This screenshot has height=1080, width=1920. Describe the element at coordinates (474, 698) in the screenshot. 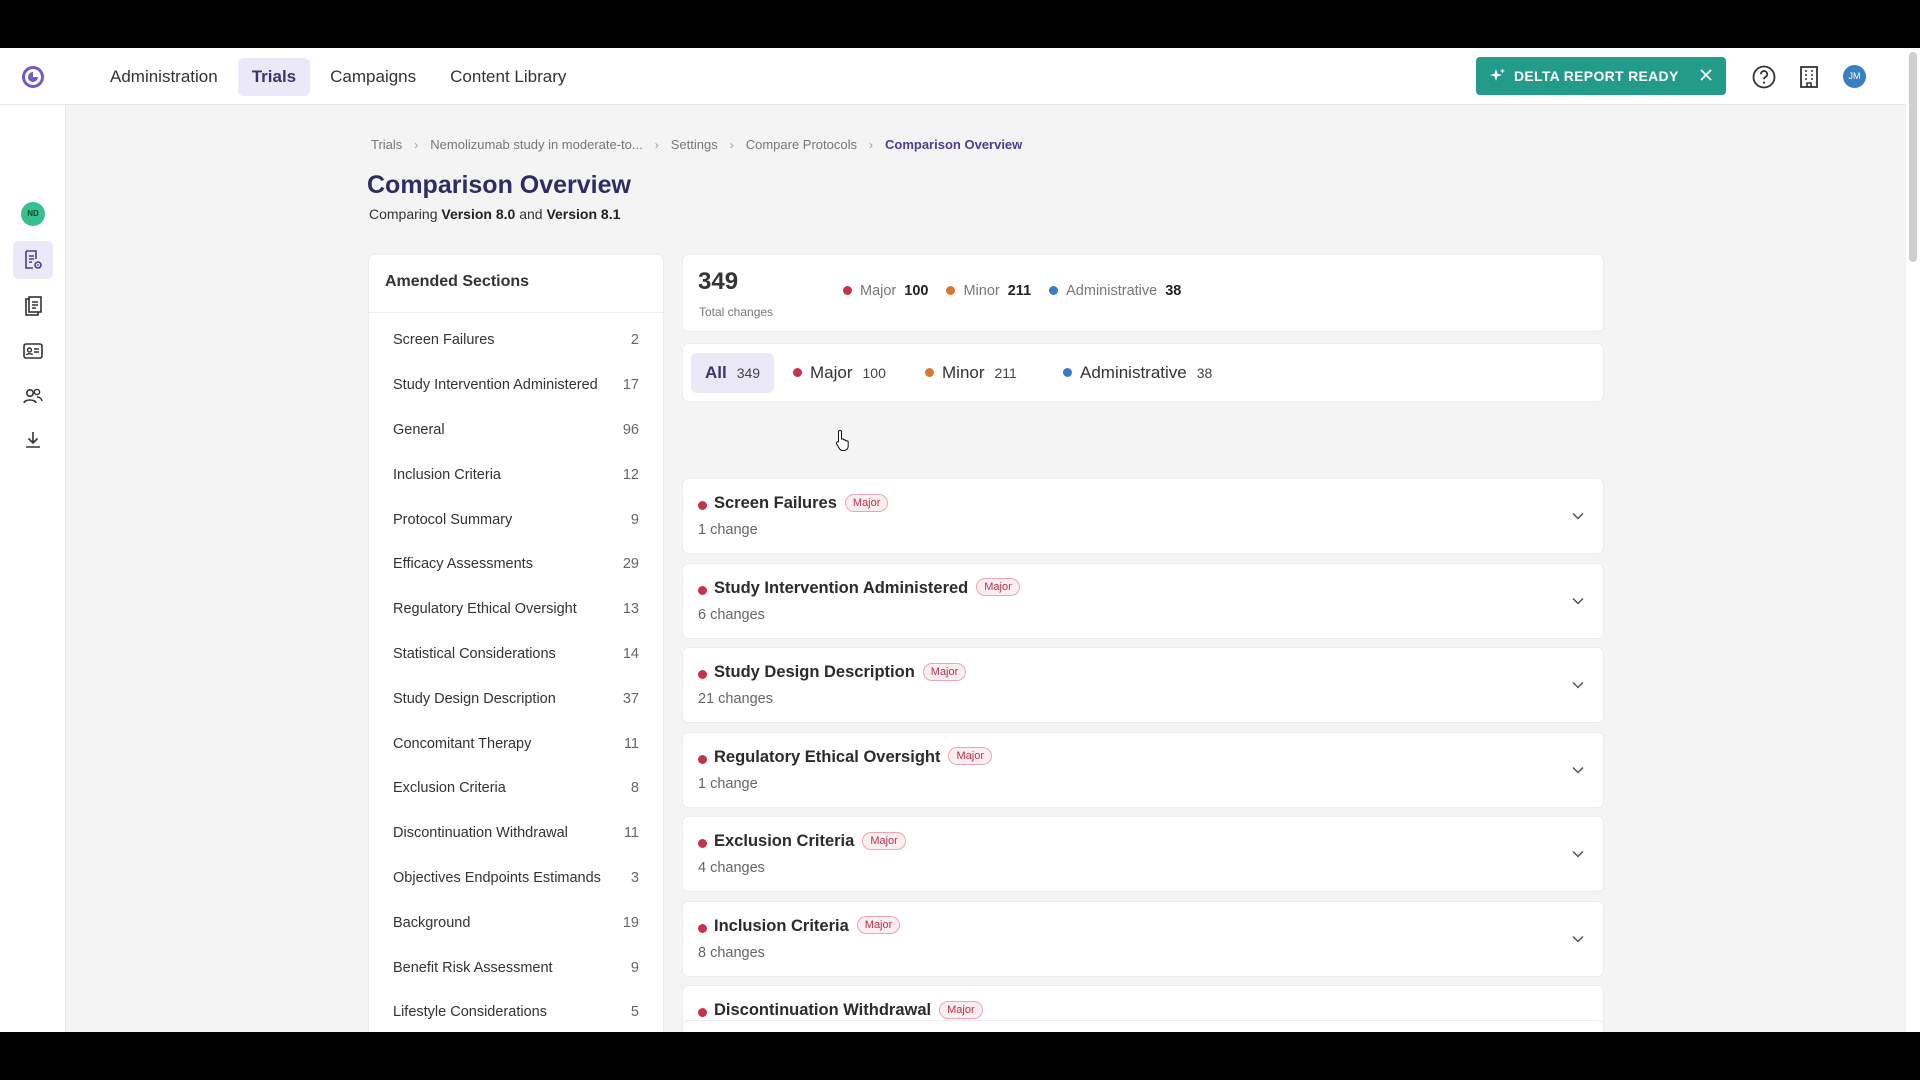

I see `amended-section-label: Study Design Description` at that location.